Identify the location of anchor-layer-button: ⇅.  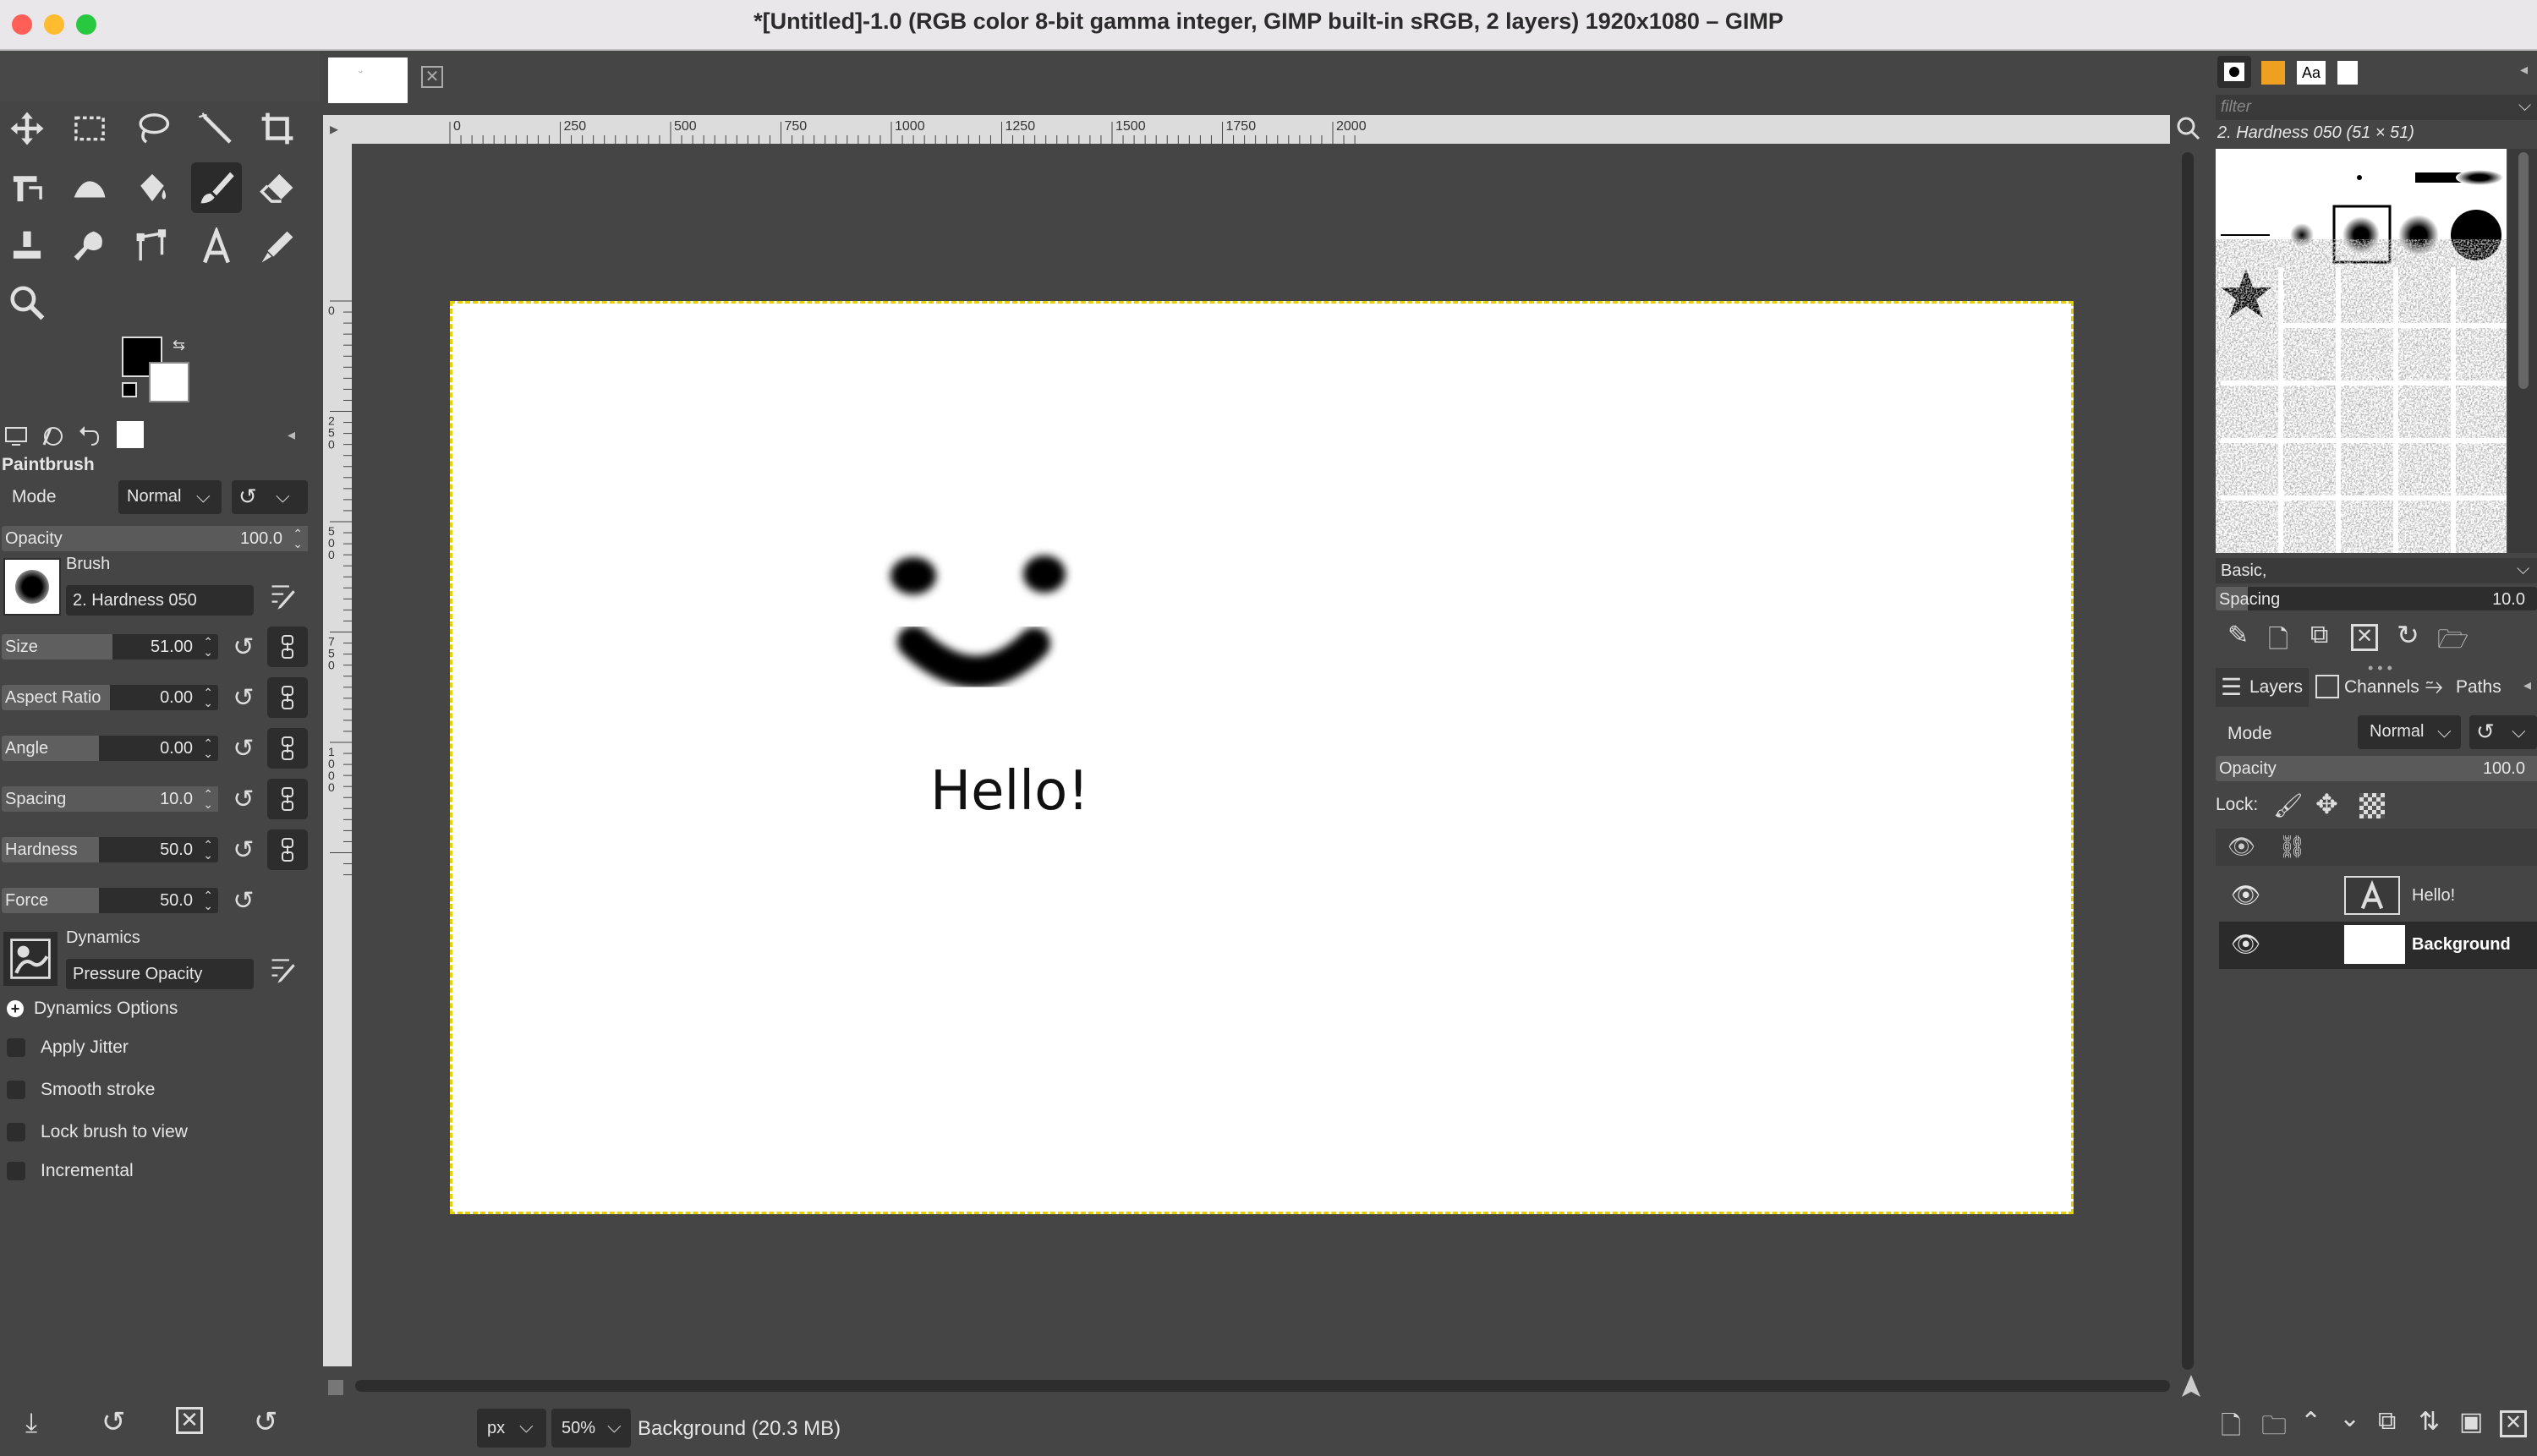
(2429, 1422).